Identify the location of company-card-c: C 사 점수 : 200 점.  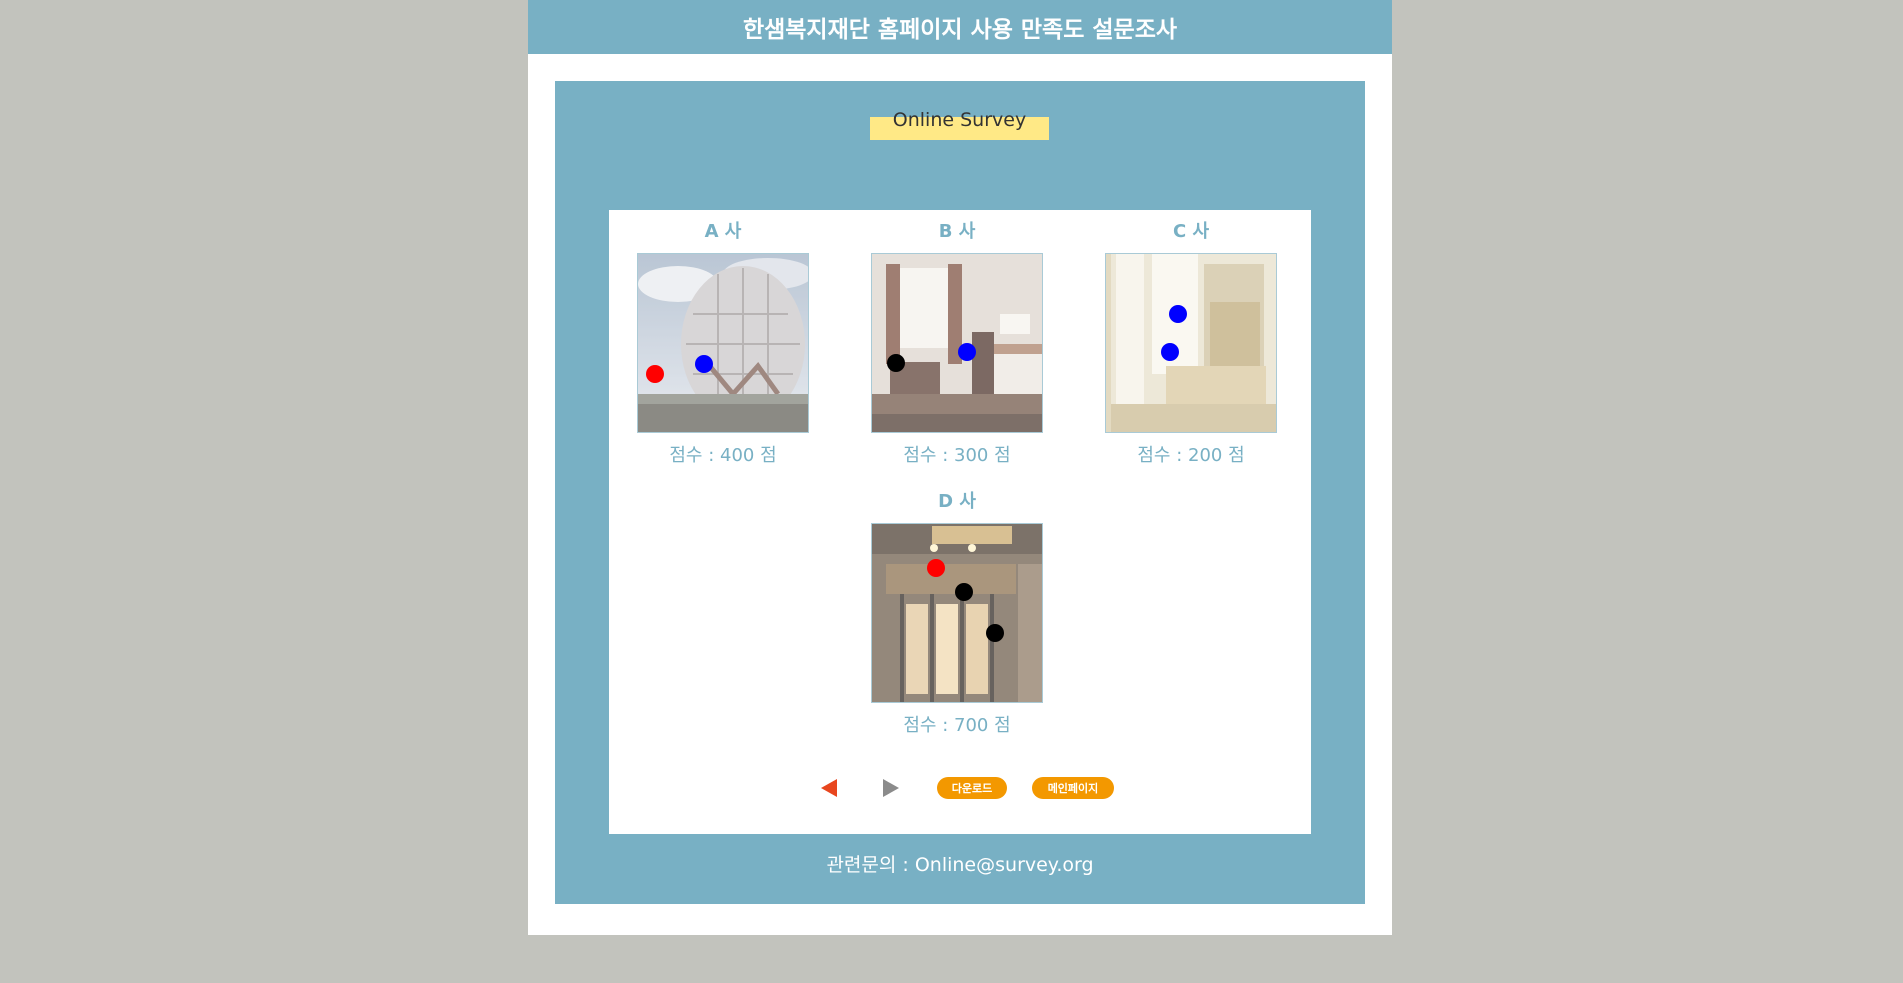
(1191, 344).